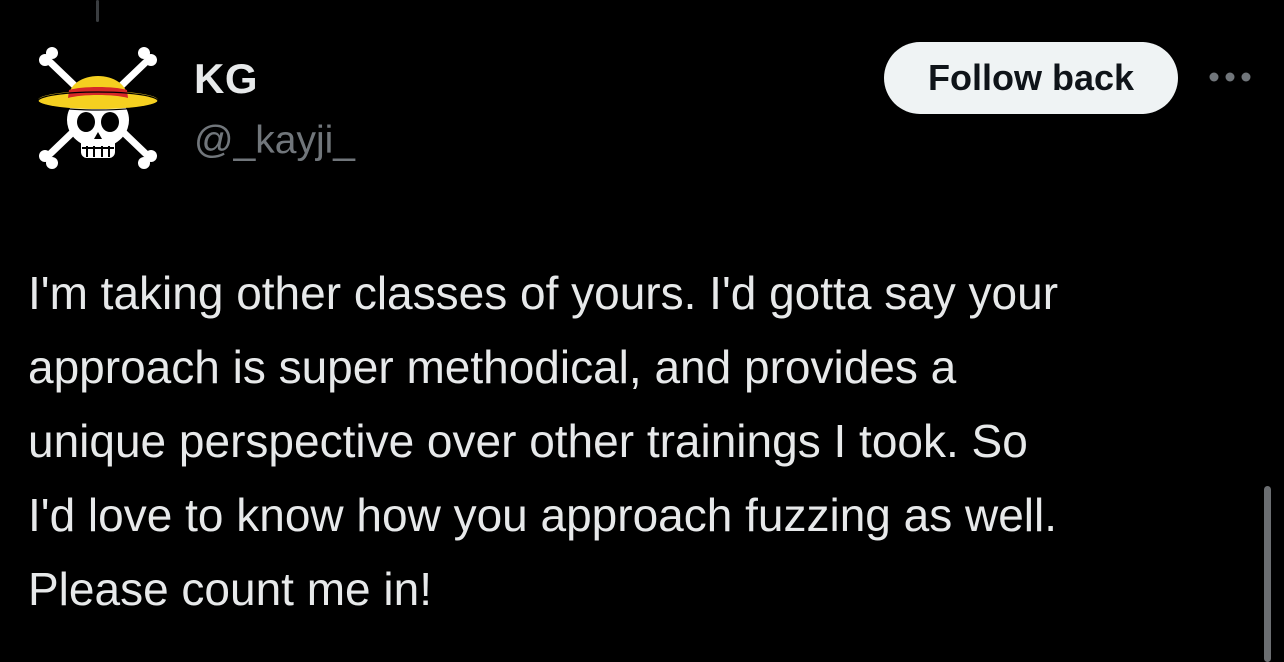 Image resolution: width=1284 pixels, height=662 pixels. I want to click on thread-connector-line, so click(97, 11).